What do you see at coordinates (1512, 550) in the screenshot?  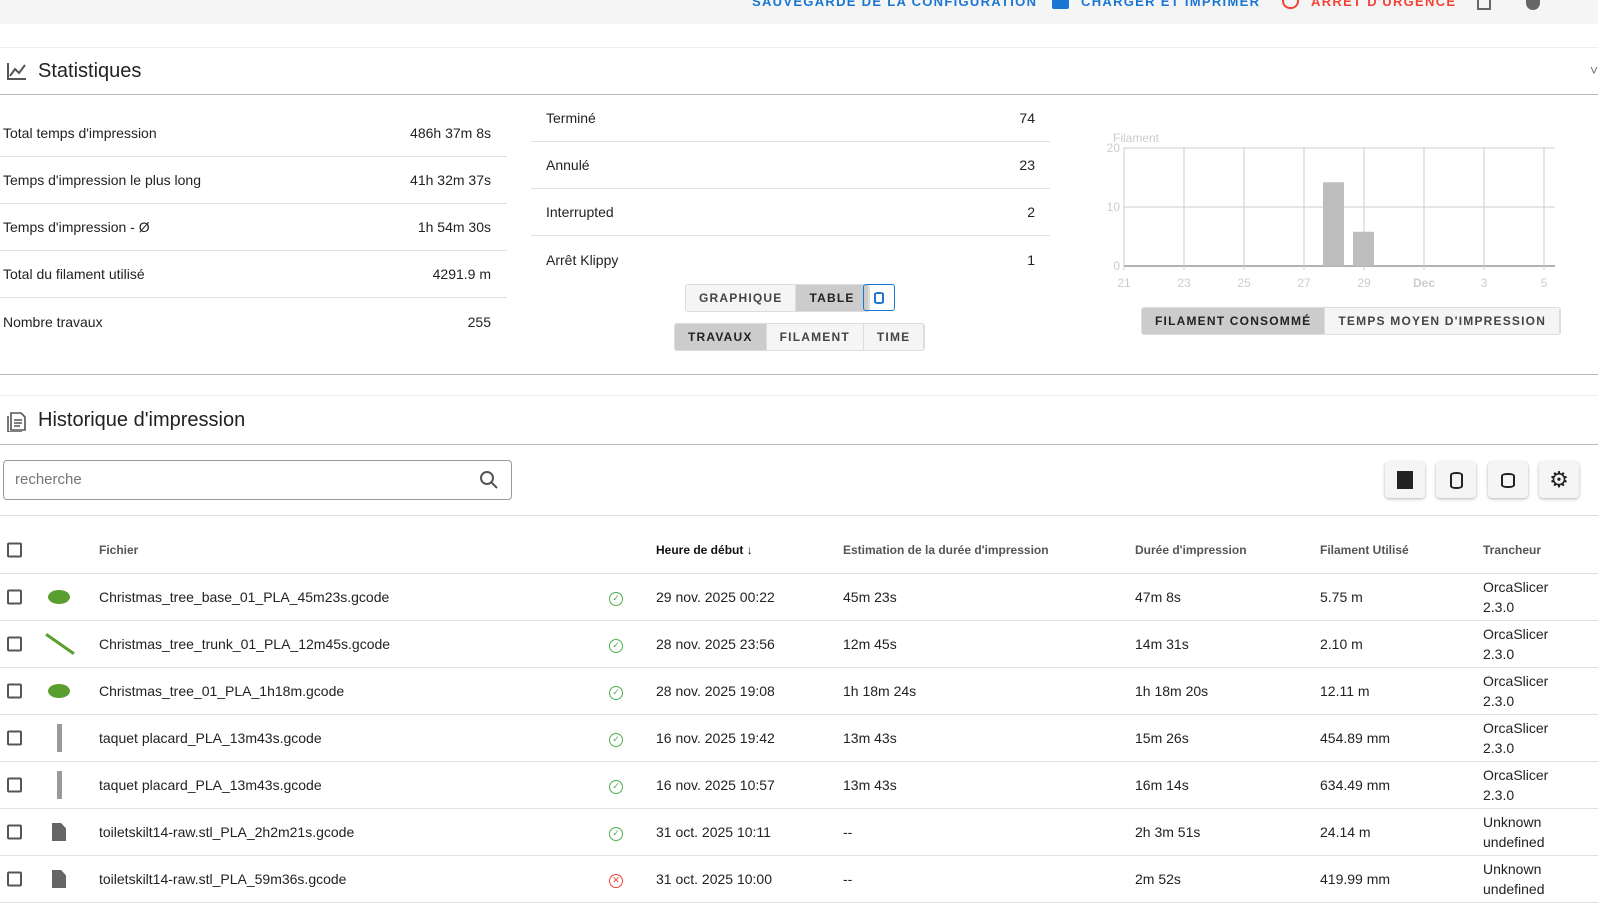 I see `col-slicer: Trancheur` at bounding box center [1512, 550].